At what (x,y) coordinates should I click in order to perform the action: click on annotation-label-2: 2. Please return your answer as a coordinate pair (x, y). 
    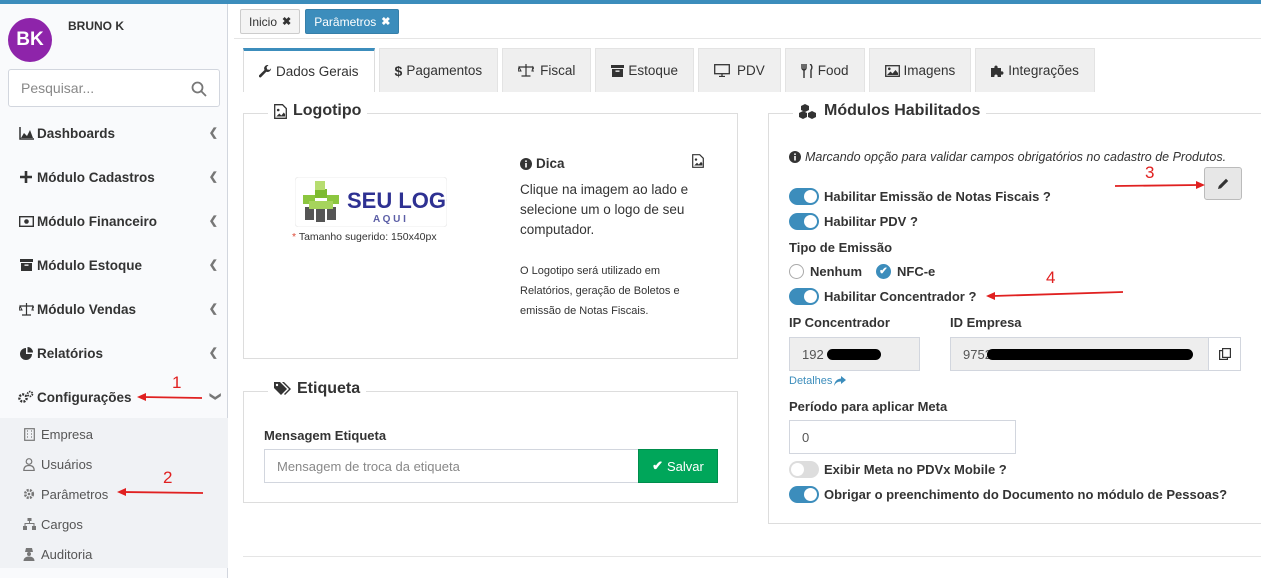
    Looking at the image, I should click on (168, 477).